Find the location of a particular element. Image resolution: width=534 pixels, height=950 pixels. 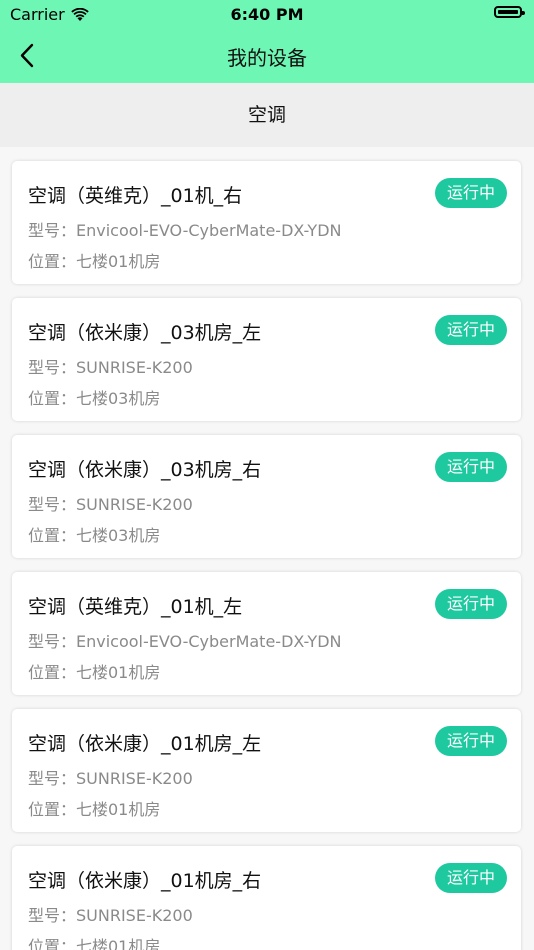

device-name: 空调（依米康）_01机房_右 is located at coordinates (145, 881).